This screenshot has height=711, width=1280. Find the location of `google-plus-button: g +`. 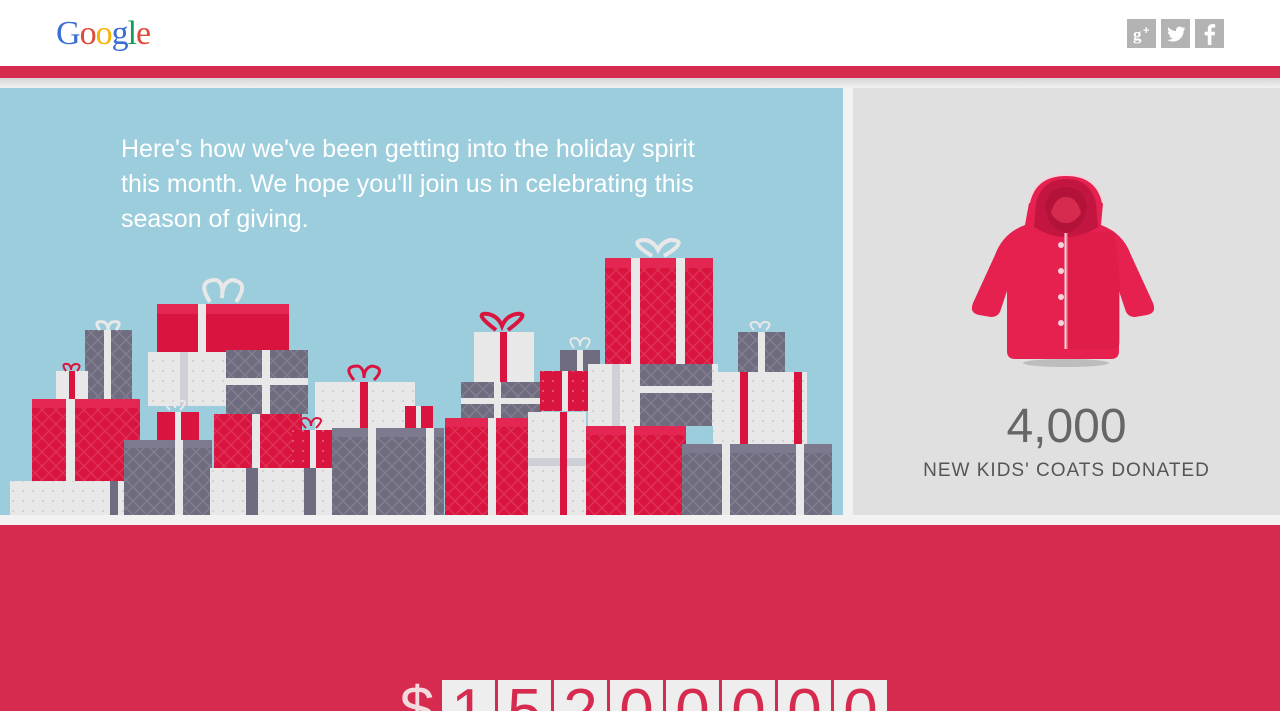

google-plus-button: g + is located at coordinates (1141, 33).